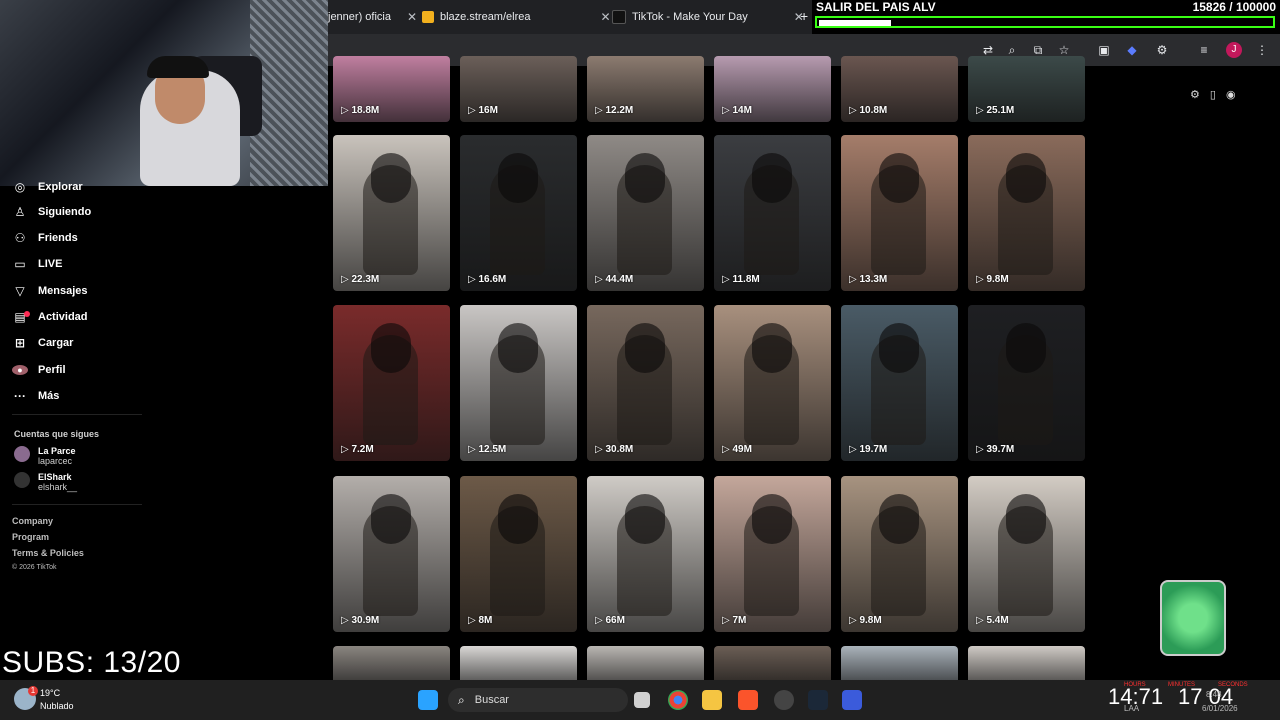  I want to click on sidebar-item-following: ♙ Siguiendo, so click(52, 212).